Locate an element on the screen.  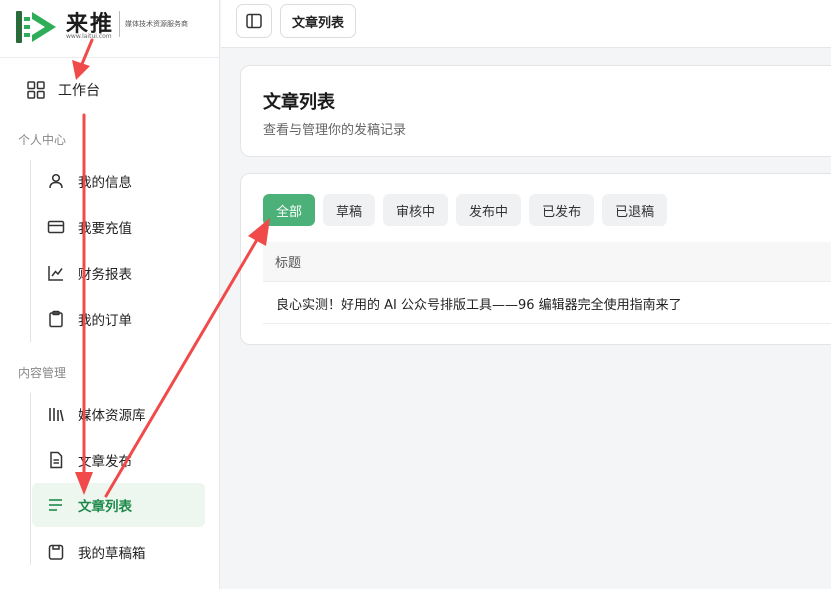
sidebar-item-my-info: 我的信息 is located at coordinates (118, 181).